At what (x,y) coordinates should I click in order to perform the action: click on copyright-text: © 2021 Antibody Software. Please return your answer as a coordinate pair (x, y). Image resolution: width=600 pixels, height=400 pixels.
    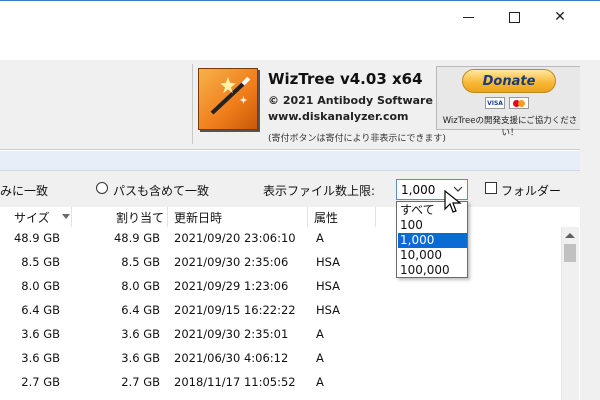
    Looking at the image, I should click on (350, 100).